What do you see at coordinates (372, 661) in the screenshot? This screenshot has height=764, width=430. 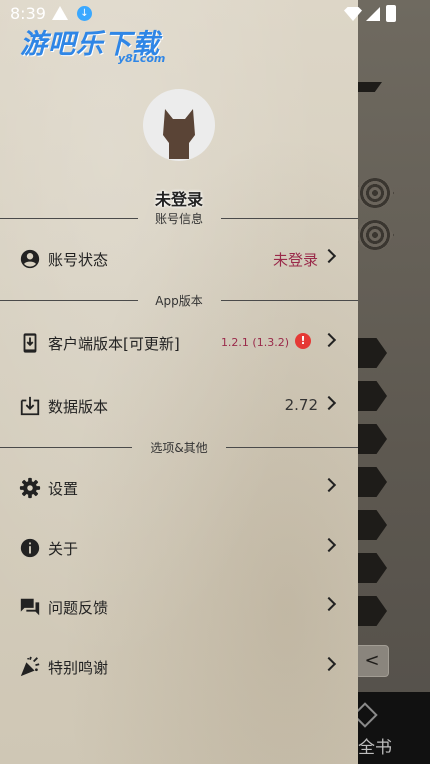 I see `background-back-button: <` at bounding box center [372, 661].